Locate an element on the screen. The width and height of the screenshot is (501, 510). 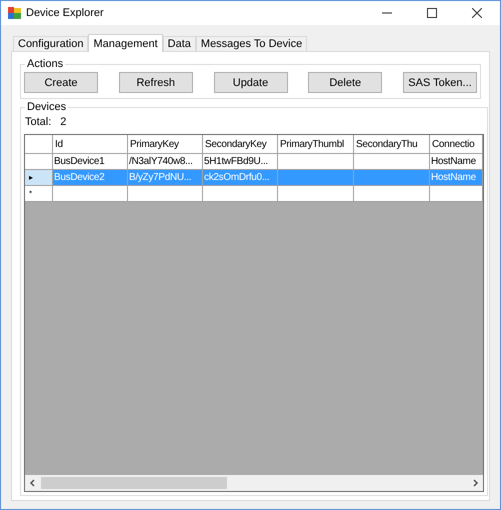
app-icon is located at coordinates (14, 13).